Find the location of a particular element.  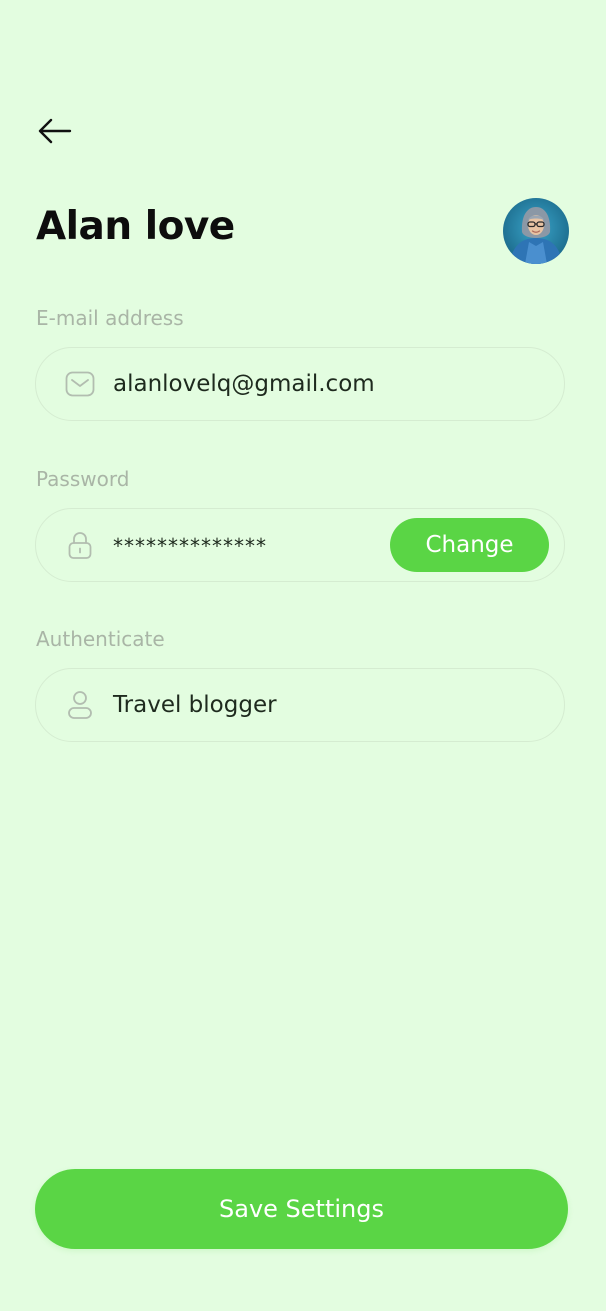

email-label: E-mail address is located at coordinates (110, 318).